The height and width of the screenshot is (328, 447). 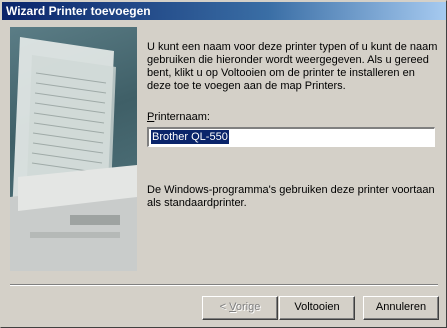 I want to click on printer-name-input: Brother QL-550, so click(x=291, y=137).